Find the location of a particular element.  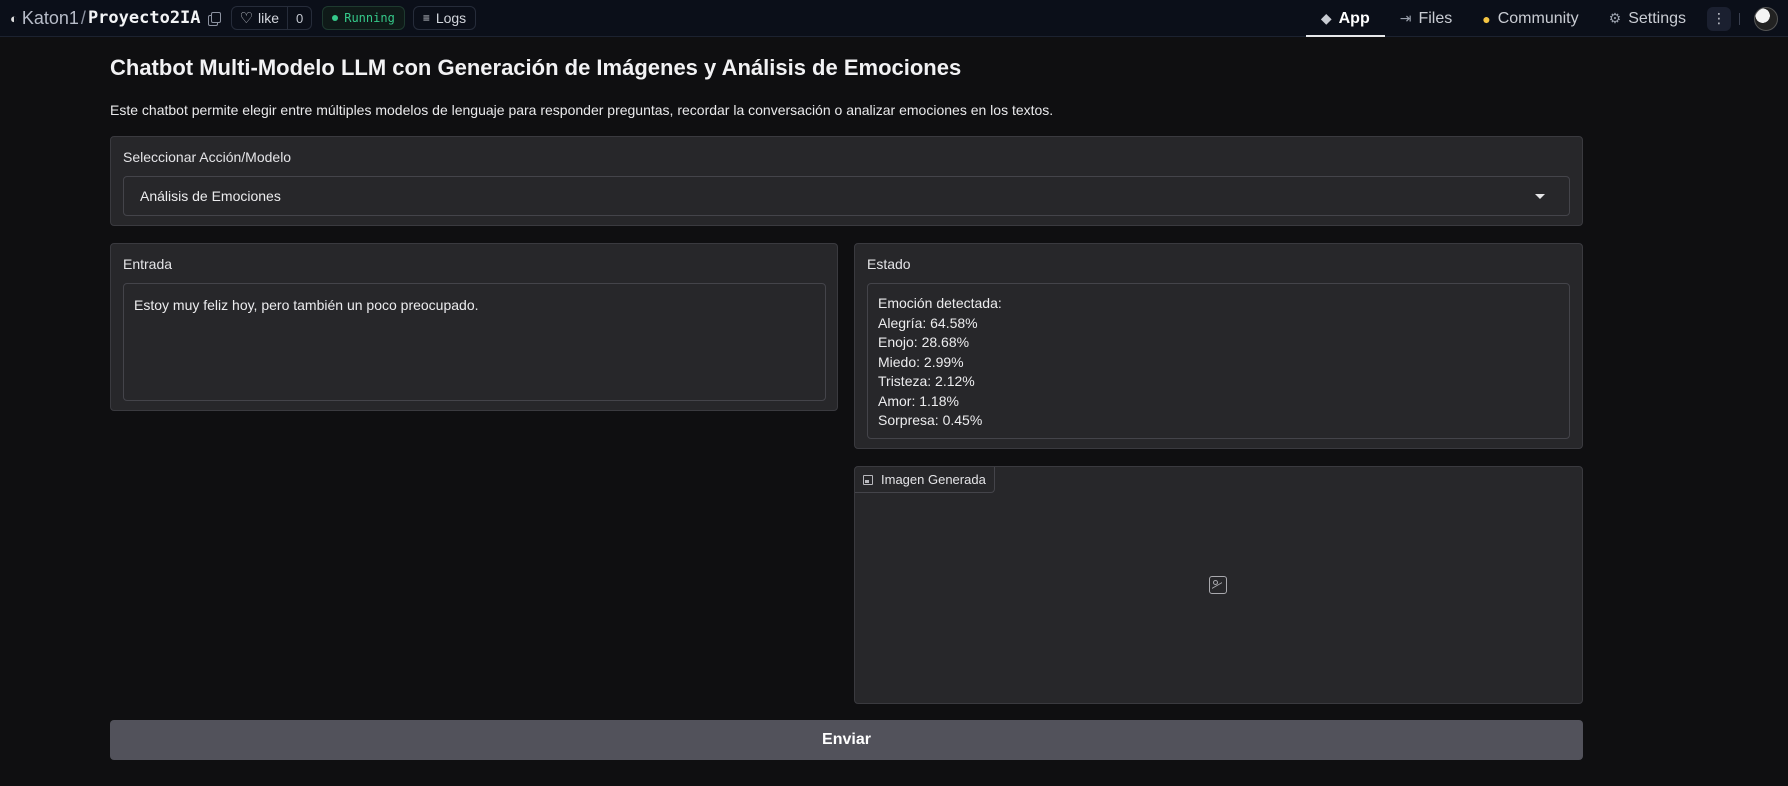

status-line-amor: Amor: 1.18% is located at coordinates (918, 400).